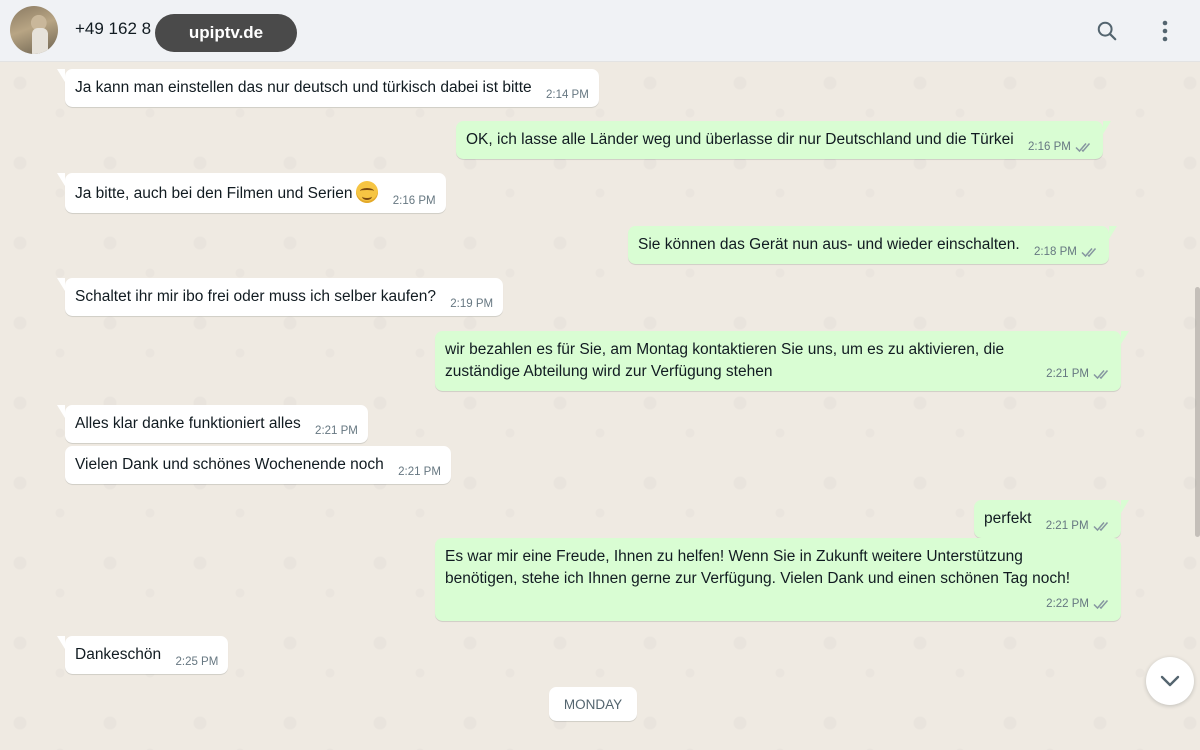 The height and width of the screenshot is (750, 1200). Describe the element at coordinates (34, 30) in the screenshot. I see `contact-avatar` at that location.